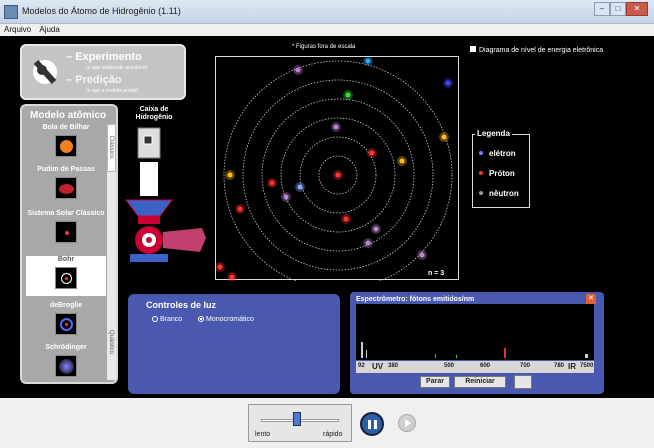 Image resolution: width=654 pixels, height=448 pixels. I want to click on minimize-button: –, so click(602, 9).